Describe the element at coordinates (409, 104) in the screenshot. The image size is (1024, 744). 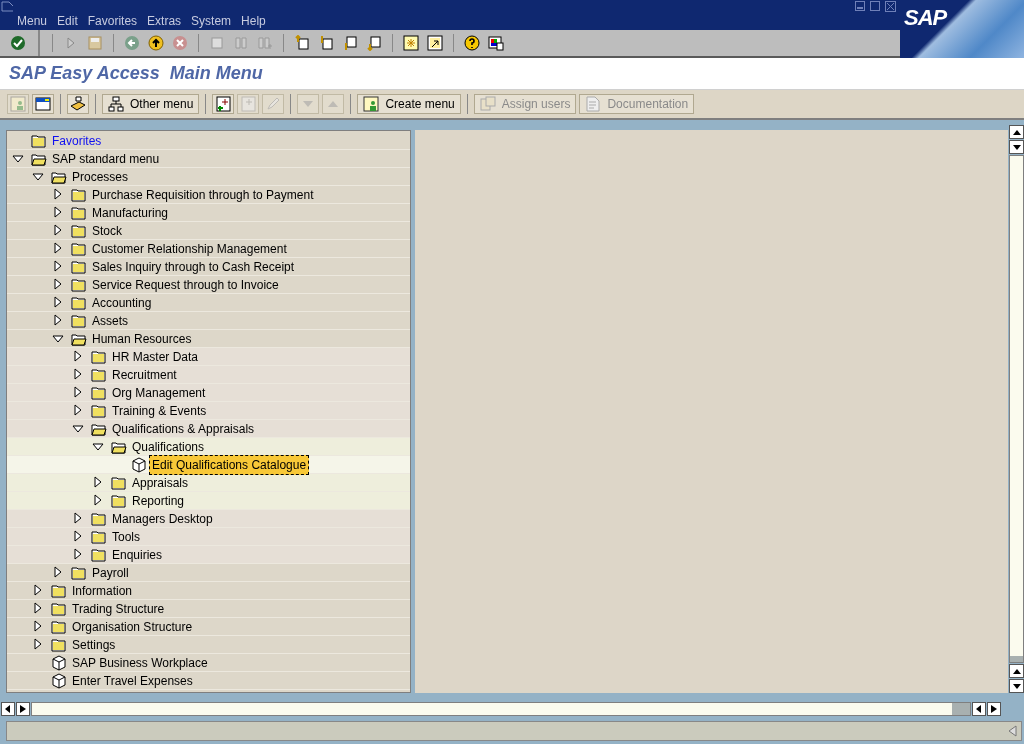
I see `toolbar-button: Create menu` at that location.